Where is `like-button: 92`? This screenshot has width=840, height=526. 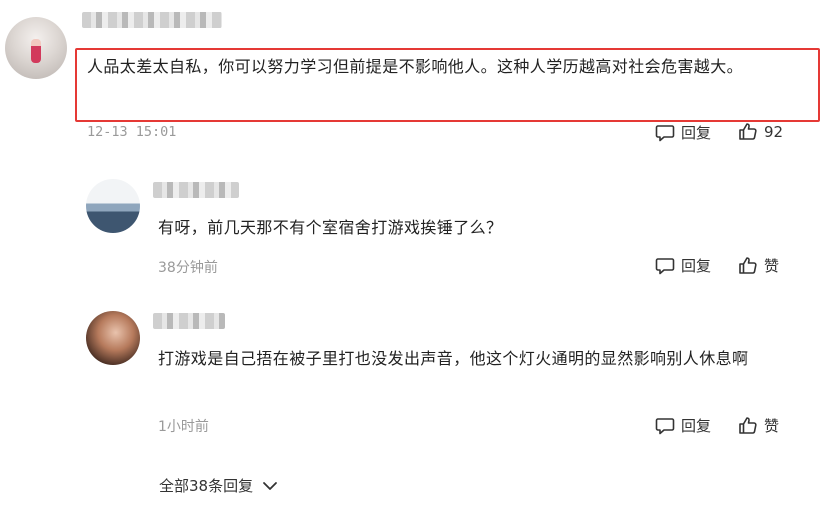 like-button: 92 is located at coordinates (760, 131).